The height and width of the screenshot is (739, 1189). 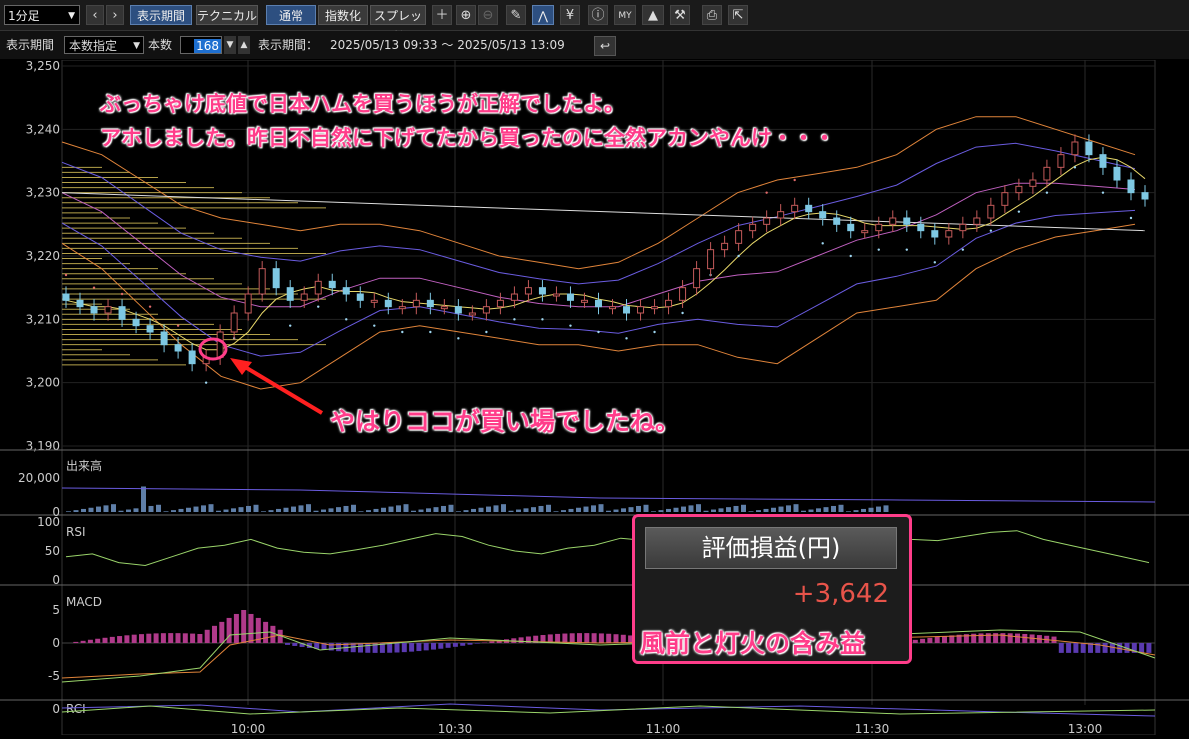 What do you see at coordinates (752, 642) in the screenshot?
I see `annotation-profit-note: 風前と灯火の含み益` at bounding box center [752, 642].